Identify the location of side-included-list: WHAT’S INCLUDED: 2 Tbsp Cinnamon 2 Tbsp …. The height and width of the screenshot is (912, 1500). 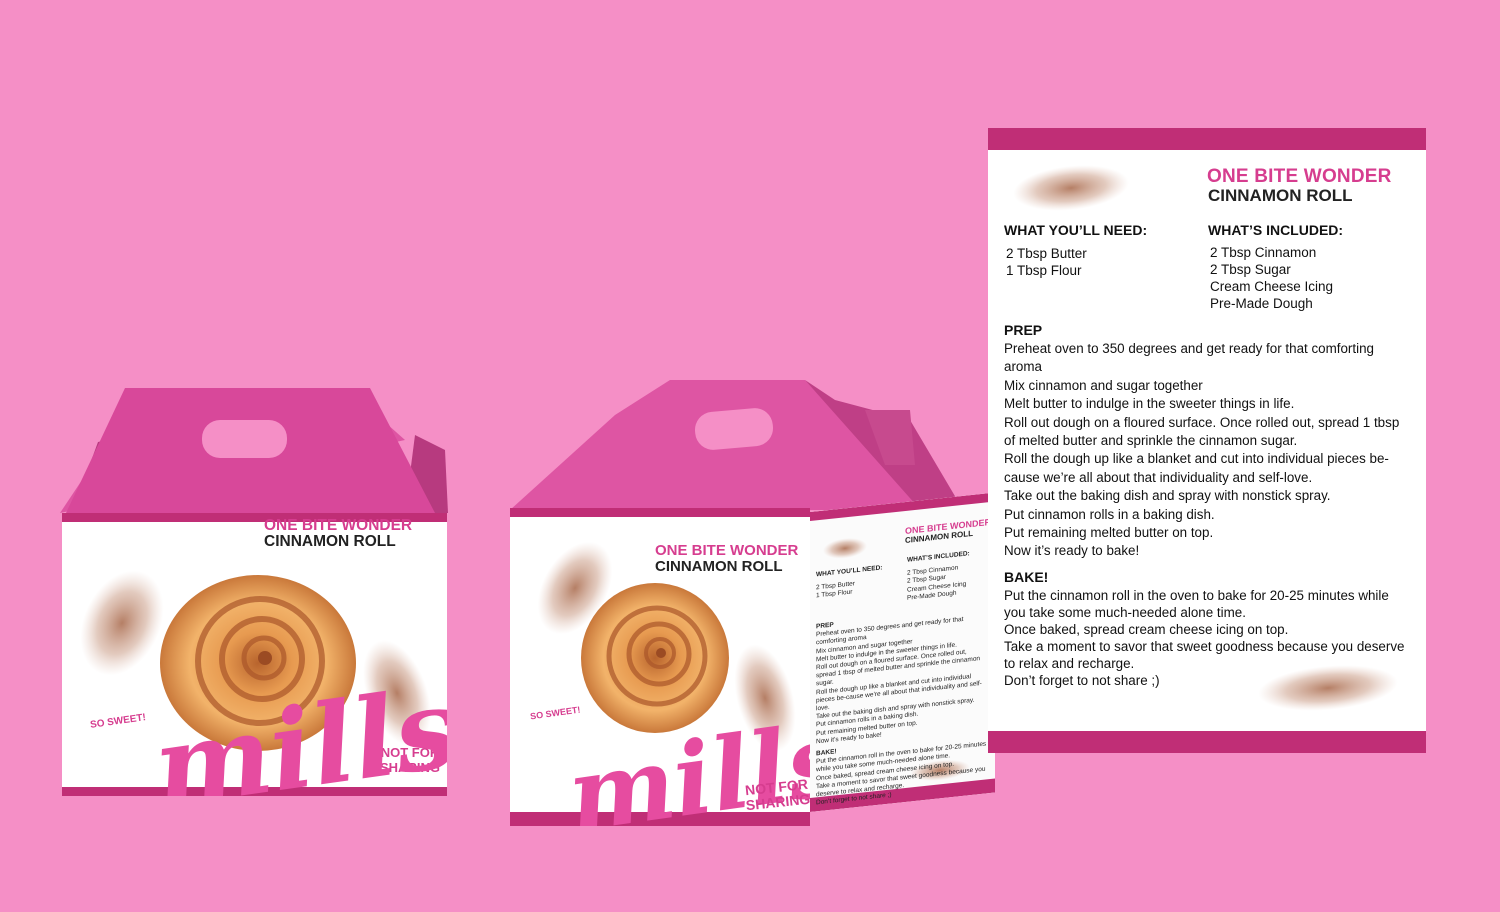
(938, 576).